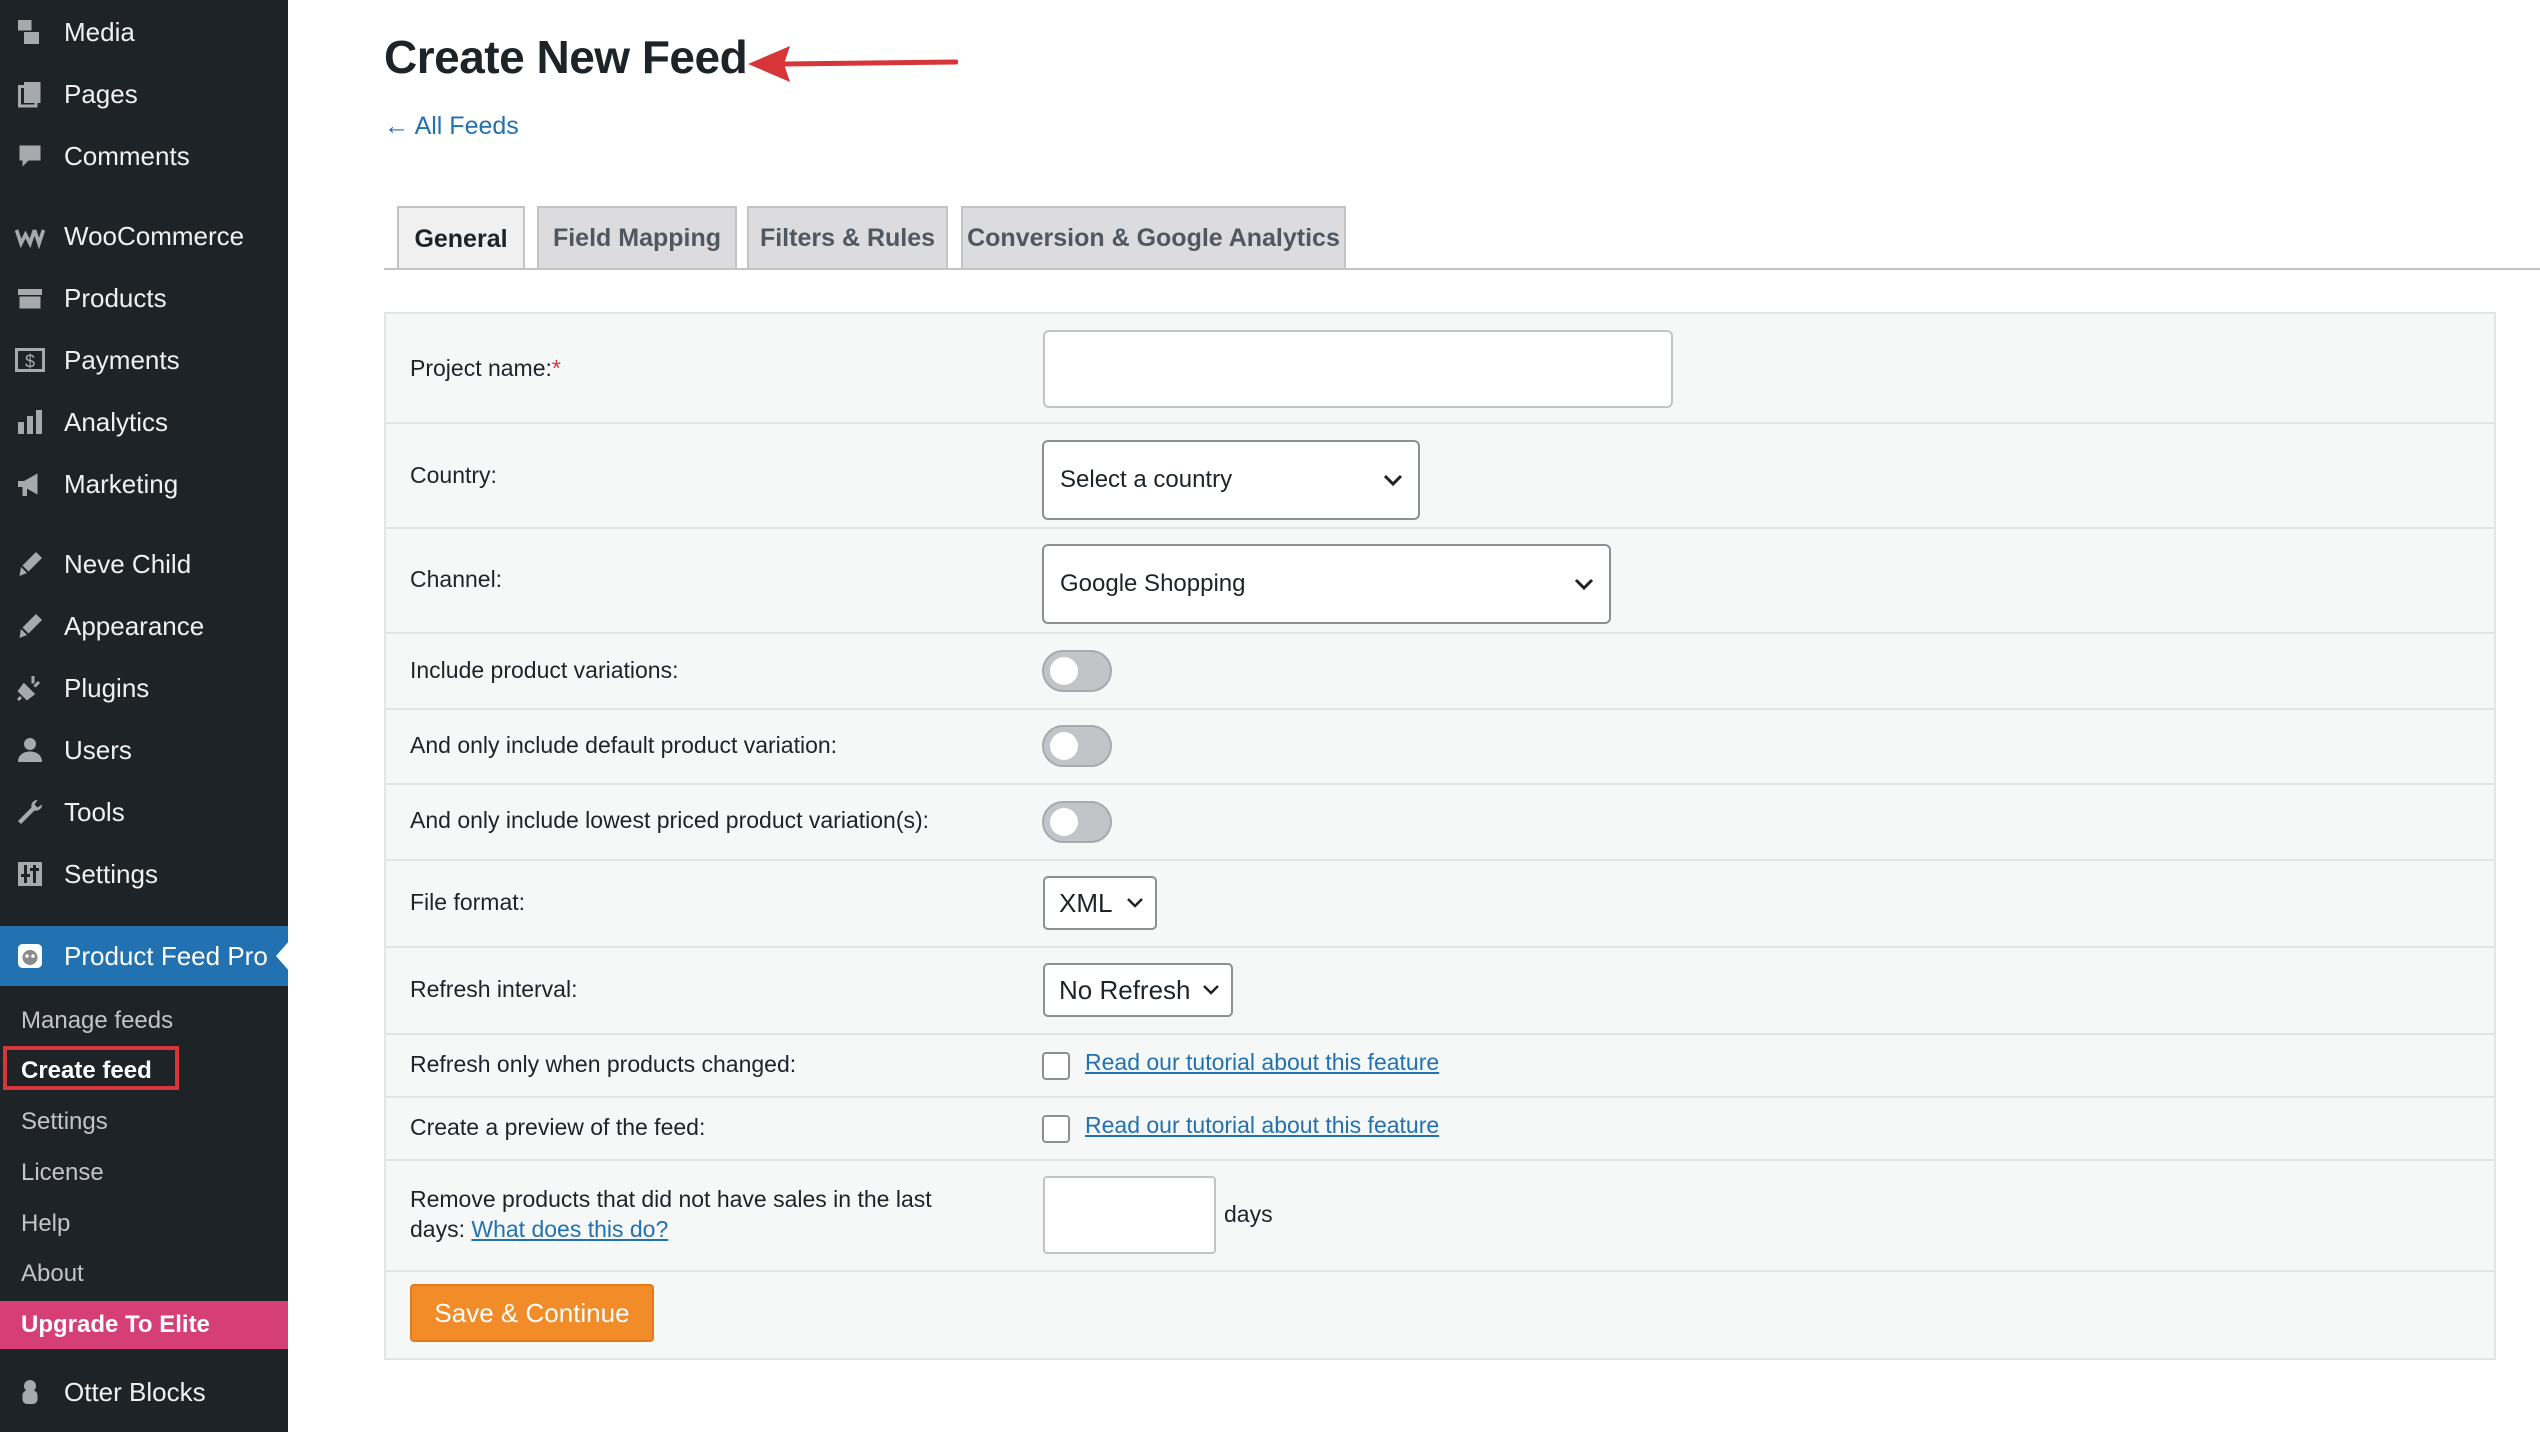  Describe the element at coordinates (468, 902) in the screenshot. I see `file-format-label: File format:` at that location.